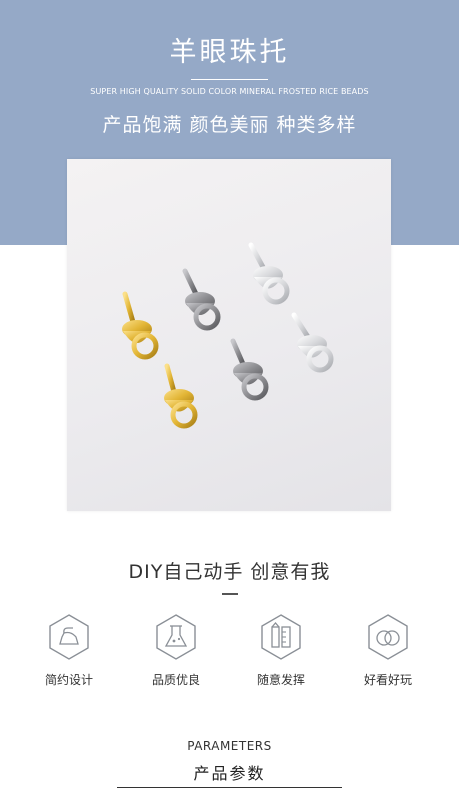 This screenshot has height=800, width=459. Describe the element at coordinates (229, 787) in the screenshot. I see `parameters-divider` at that location.